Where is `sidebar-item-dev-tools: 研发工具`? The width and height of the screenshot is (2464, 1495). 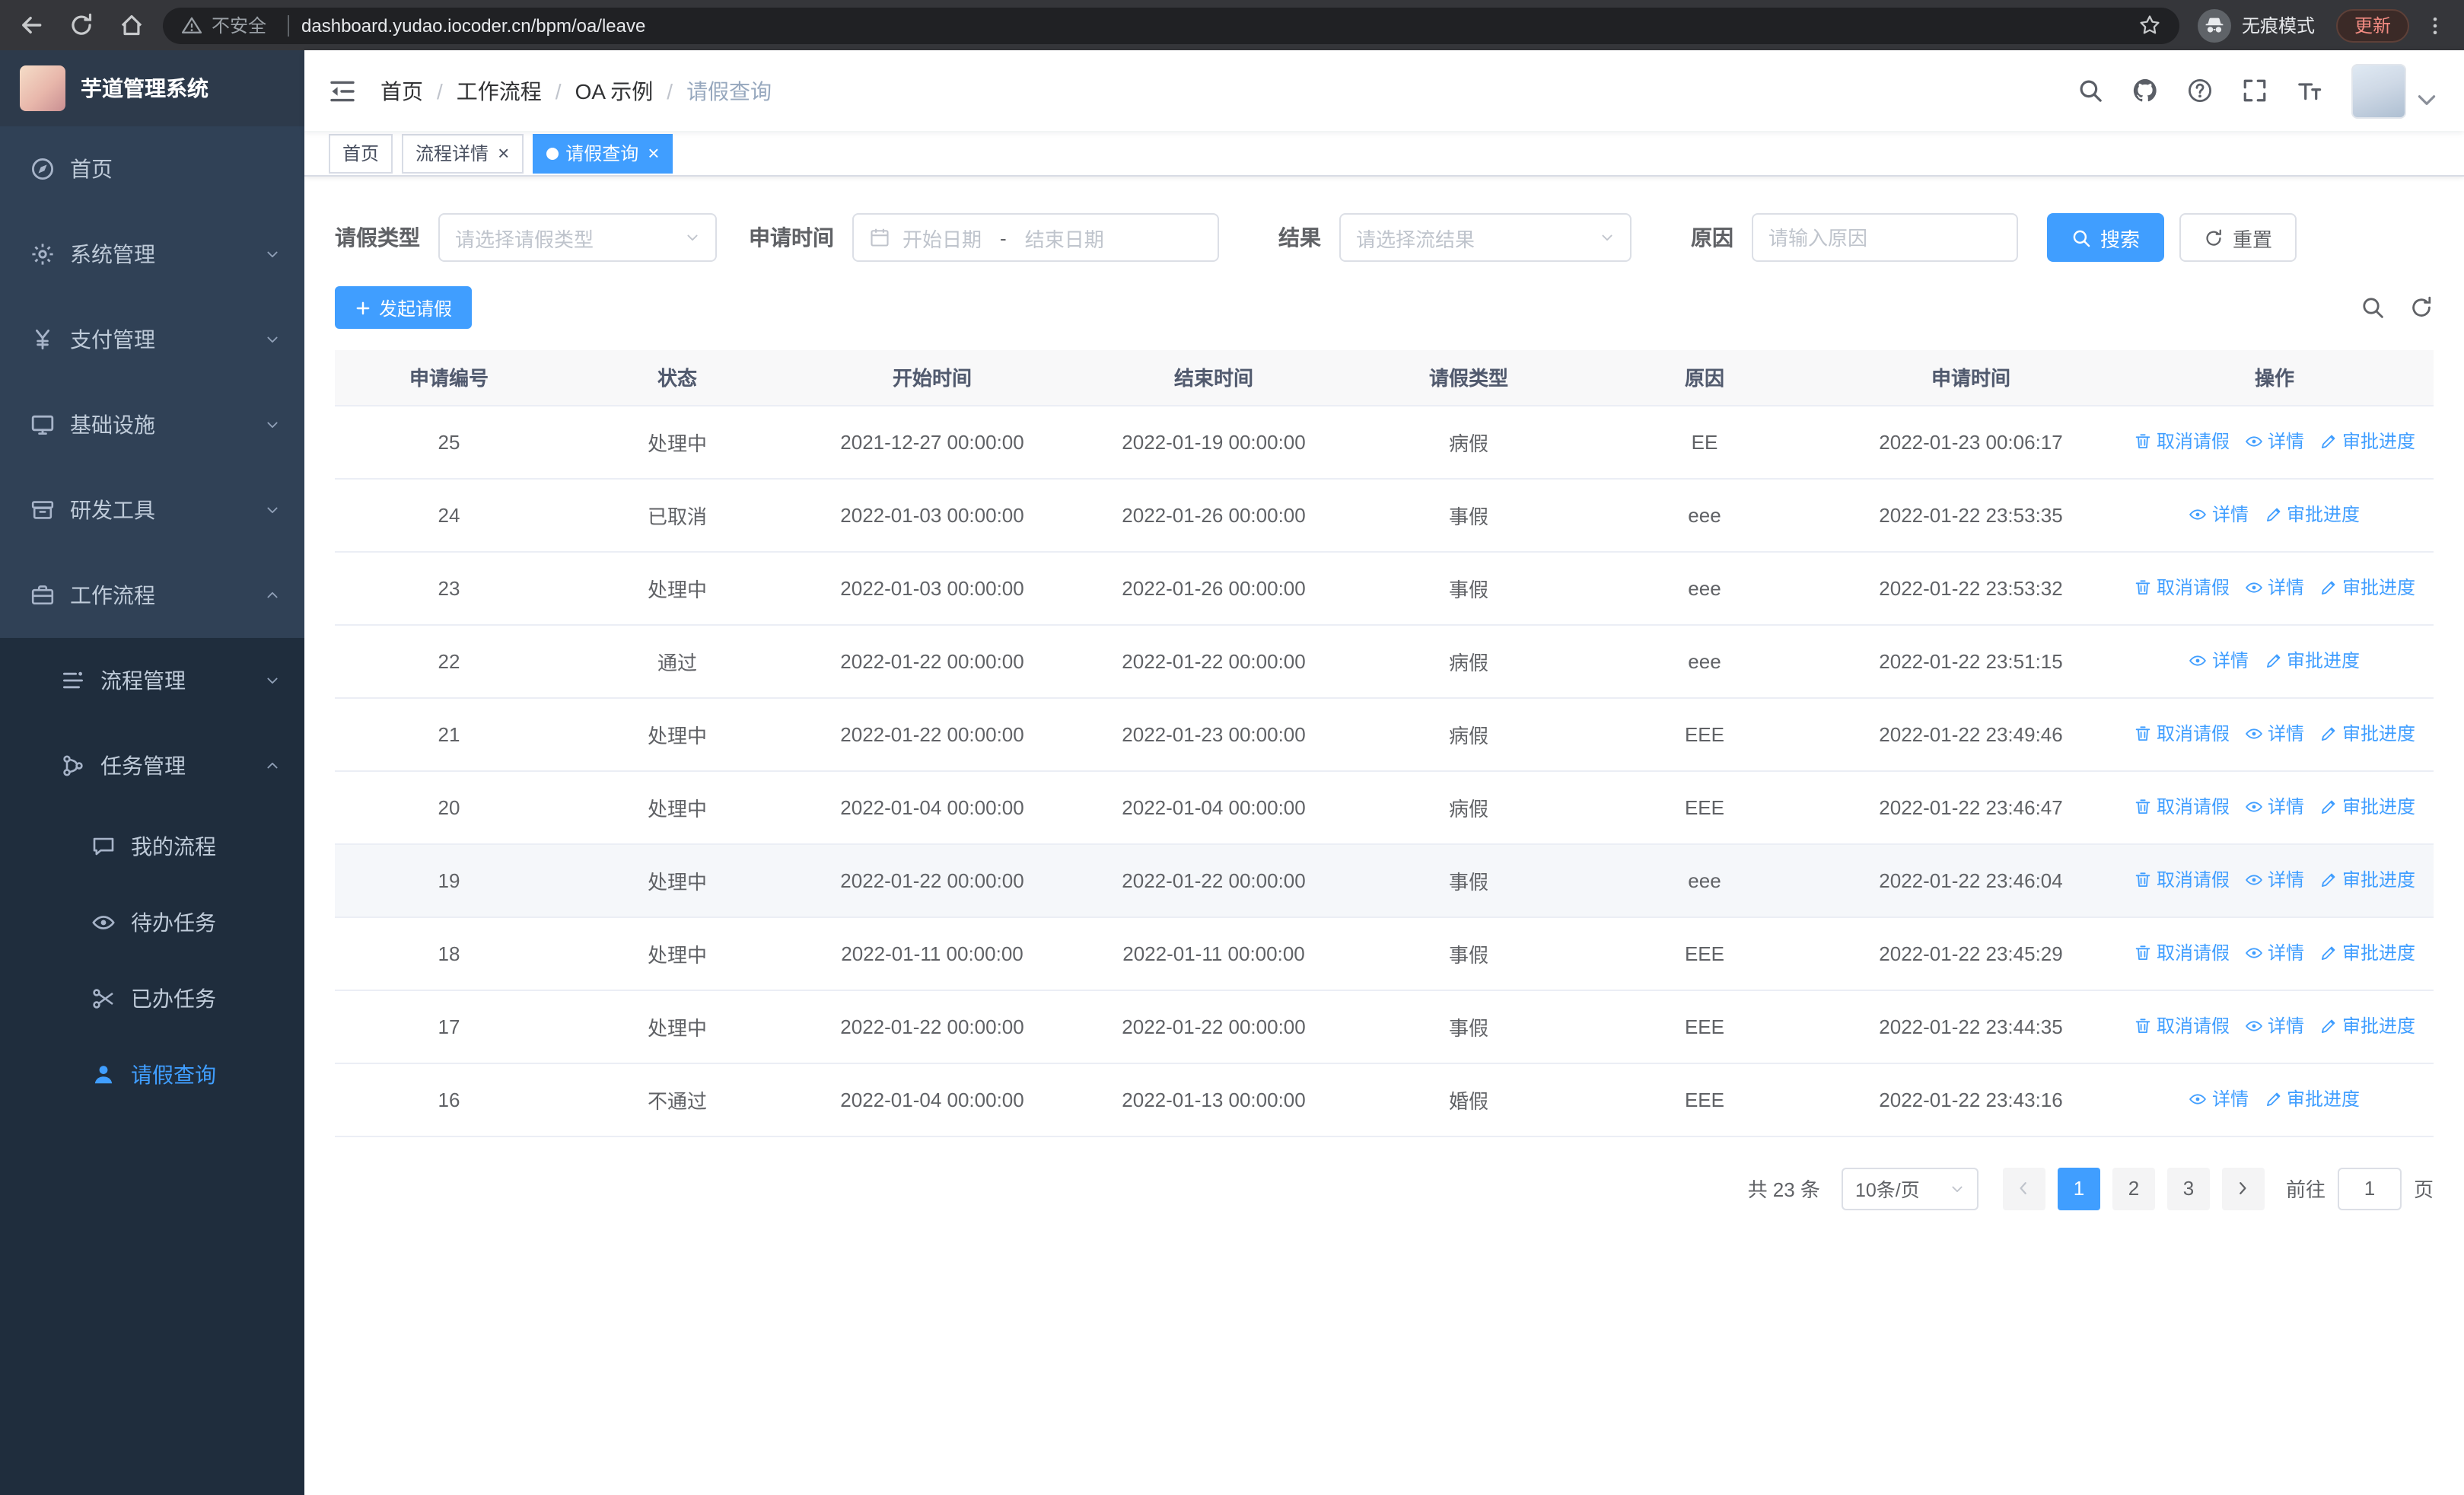 sidebar-item-dev-tools: 研发工具 is located at coordinates (152, 510).